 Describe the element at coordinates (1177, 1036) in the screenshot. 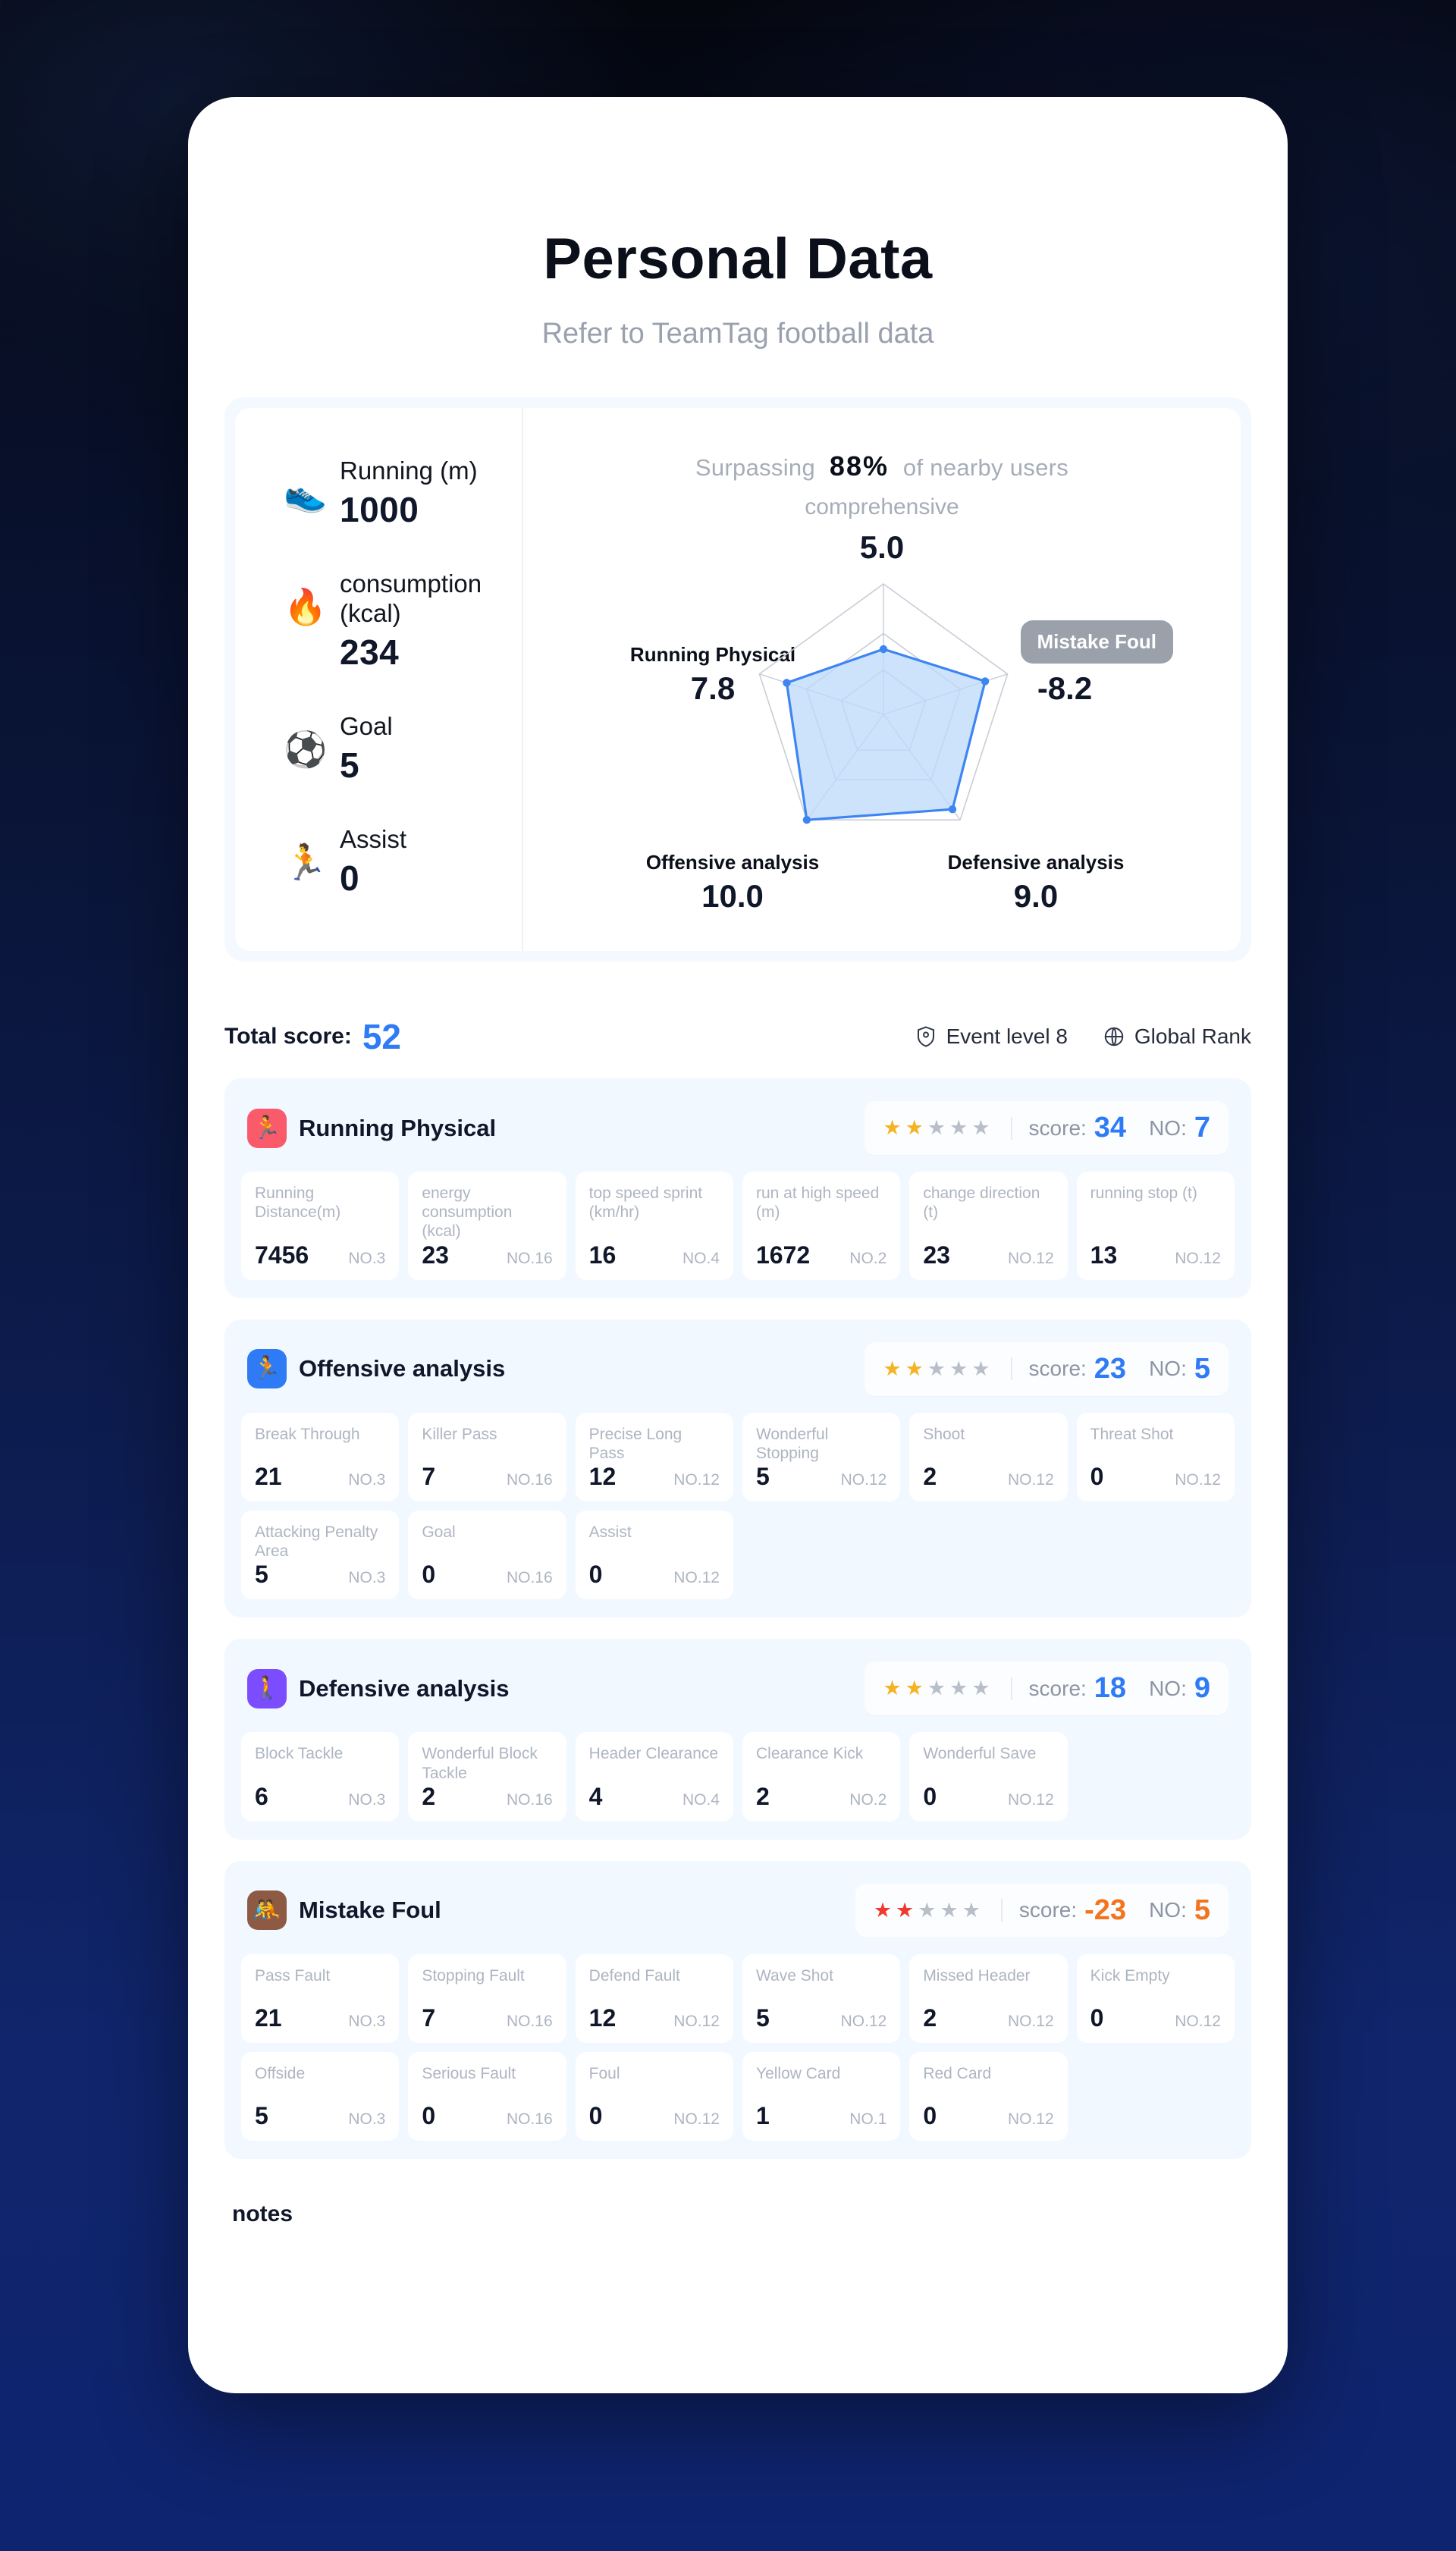

I see `badge-global-rank: Global Rank` at that location.